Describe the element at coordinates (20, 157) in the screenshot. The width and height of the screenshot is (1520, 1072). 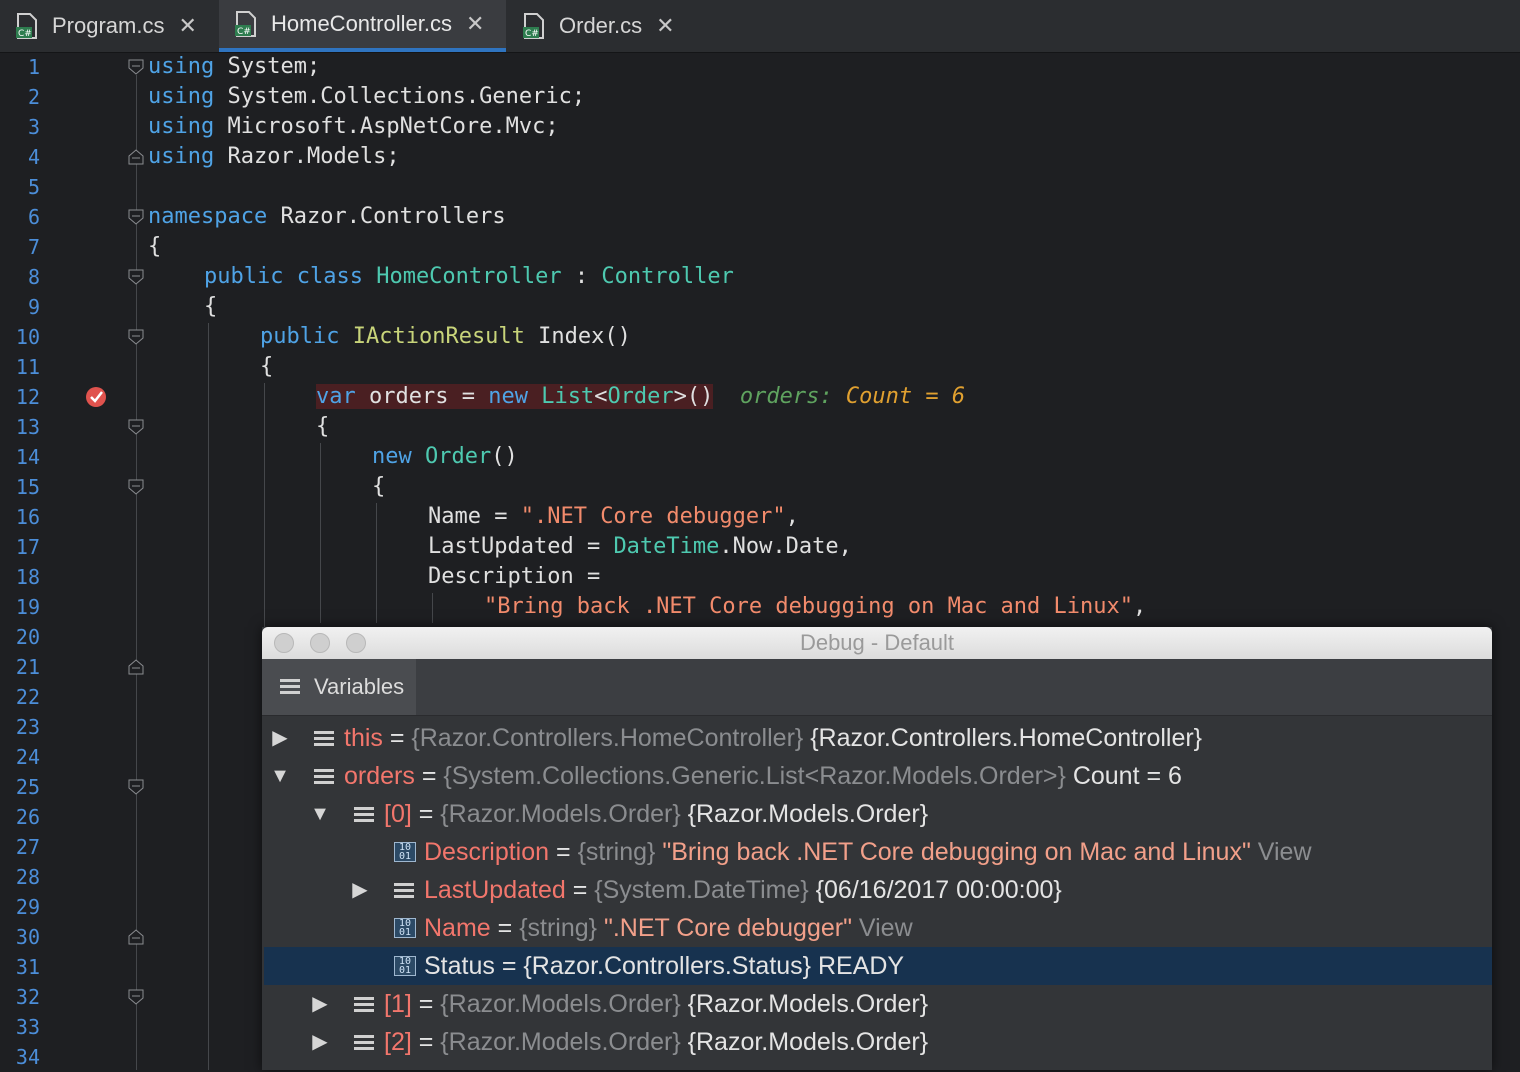
I see `line-number: 4` at that location.